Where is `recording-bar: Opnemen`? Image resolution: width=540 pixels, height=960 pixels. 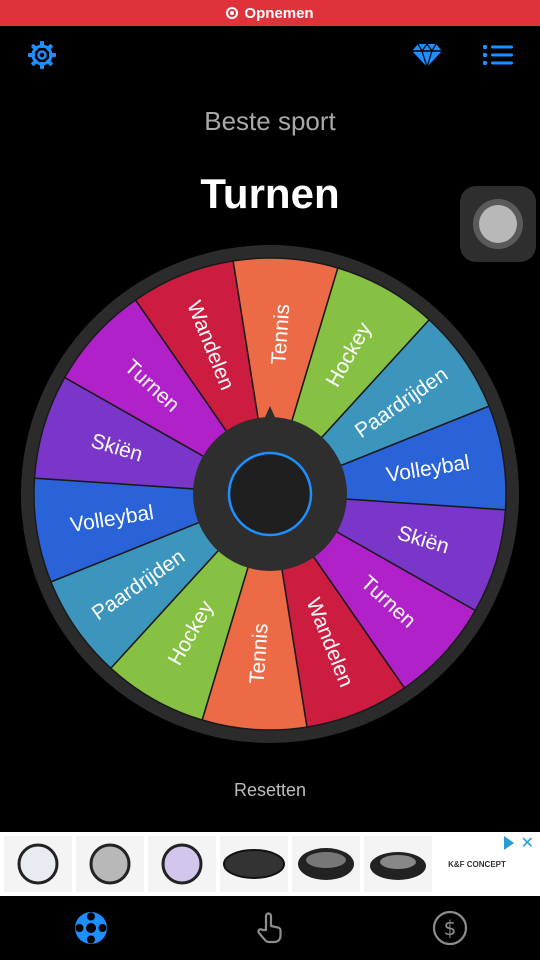
recording-bar: Opnemen is located at coordinates (270, 13).